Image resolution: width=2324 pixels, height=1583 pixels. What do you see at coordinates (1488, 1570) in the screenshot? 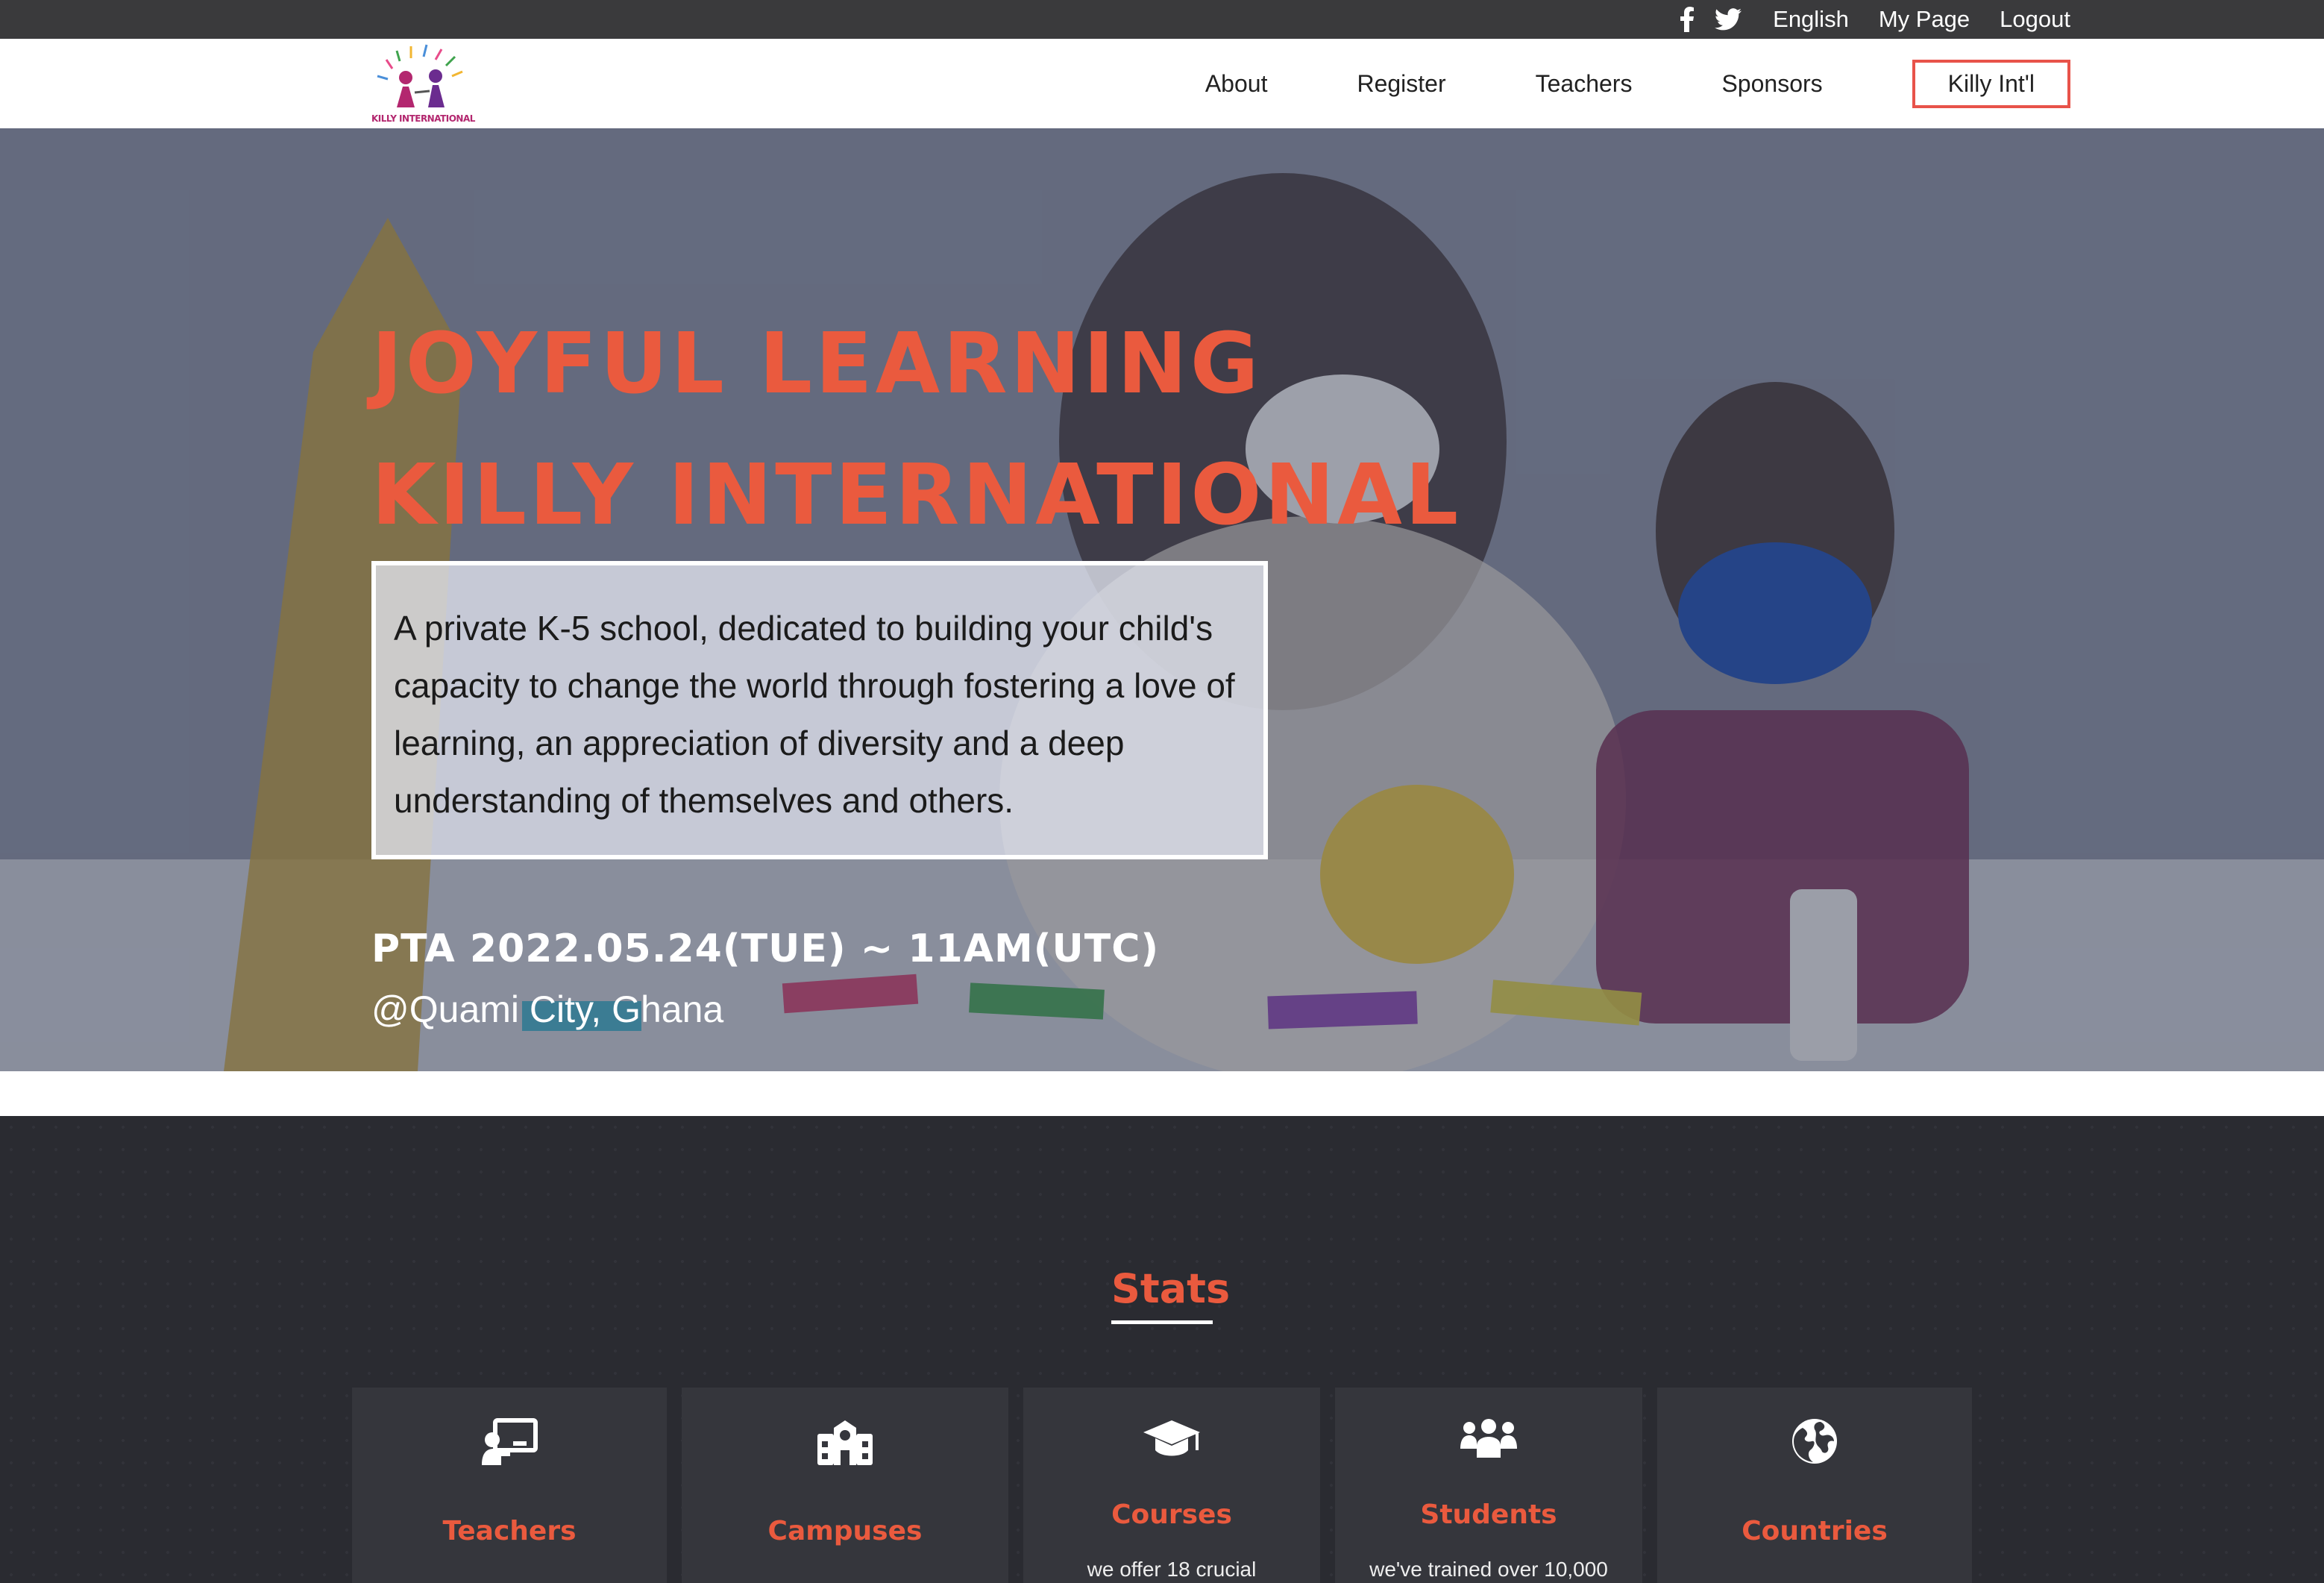
I see `stat-sub-students: we've trained over 10,000` at bounding box center [1488, 1570].